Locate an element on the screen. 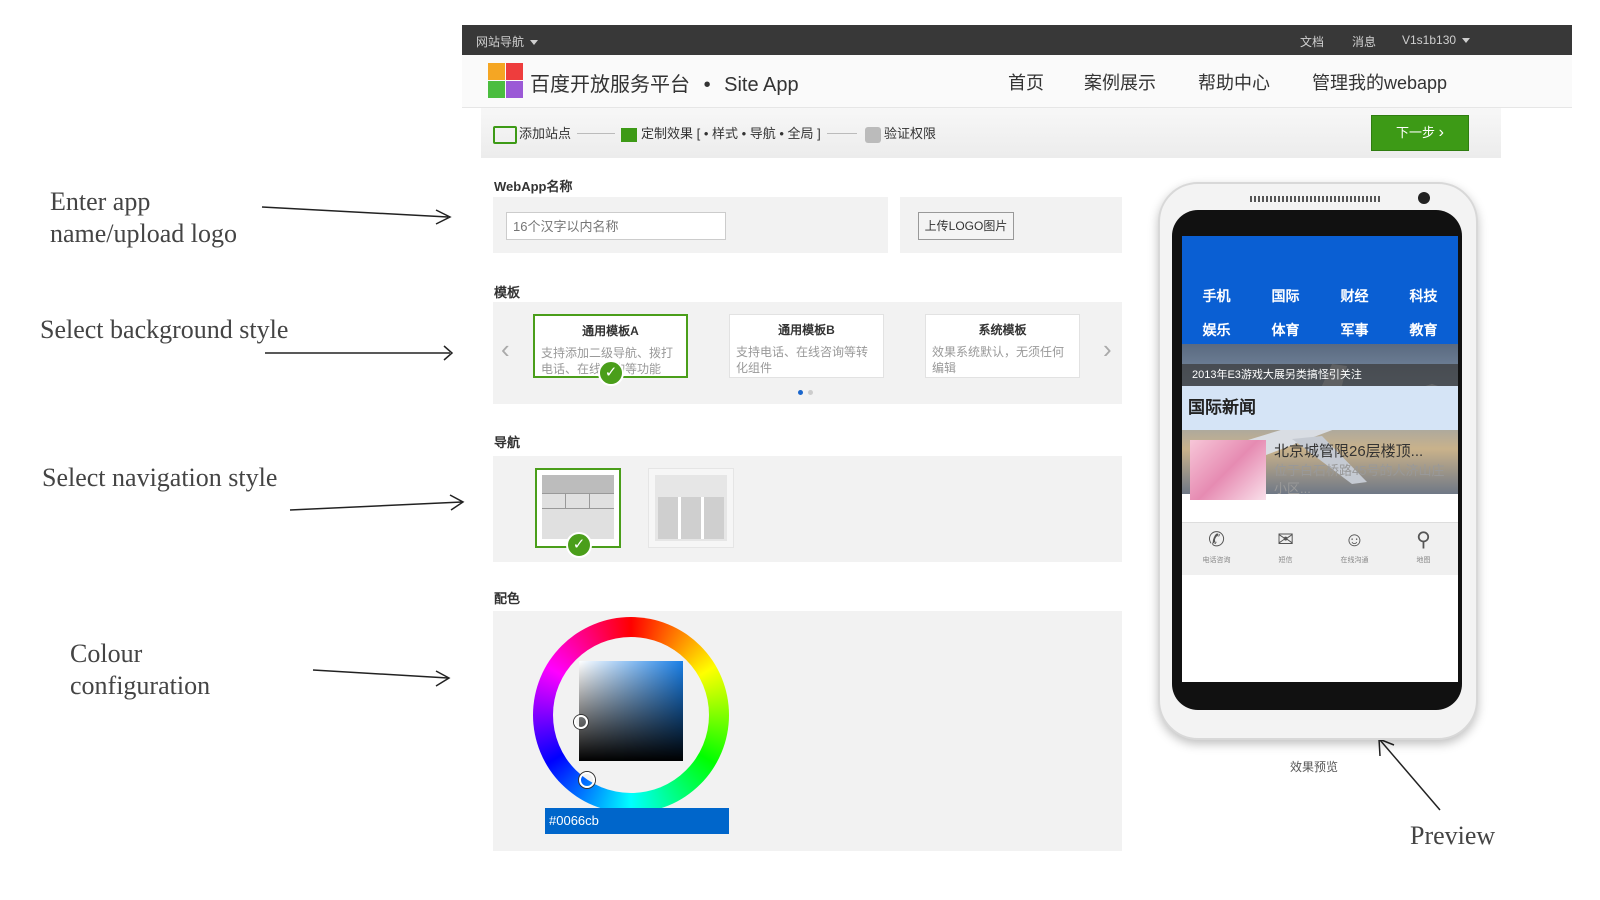  annotation-logo-line1: Enter app is located at coordinates (100, 201).